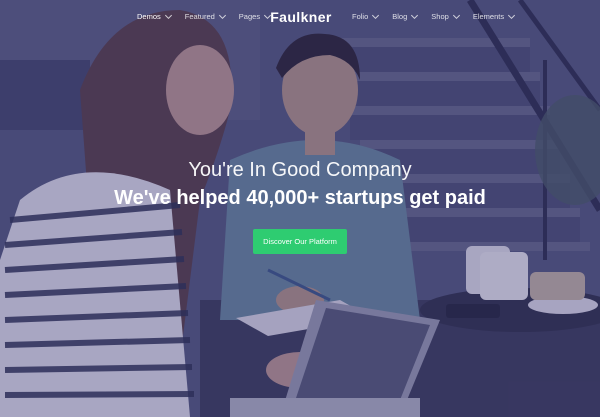 The height and width of the screenshot is (417, 600). Describe the element at coordinates (199, 16) in the screenshot. I see `nav-item-label: Featured` at that location.